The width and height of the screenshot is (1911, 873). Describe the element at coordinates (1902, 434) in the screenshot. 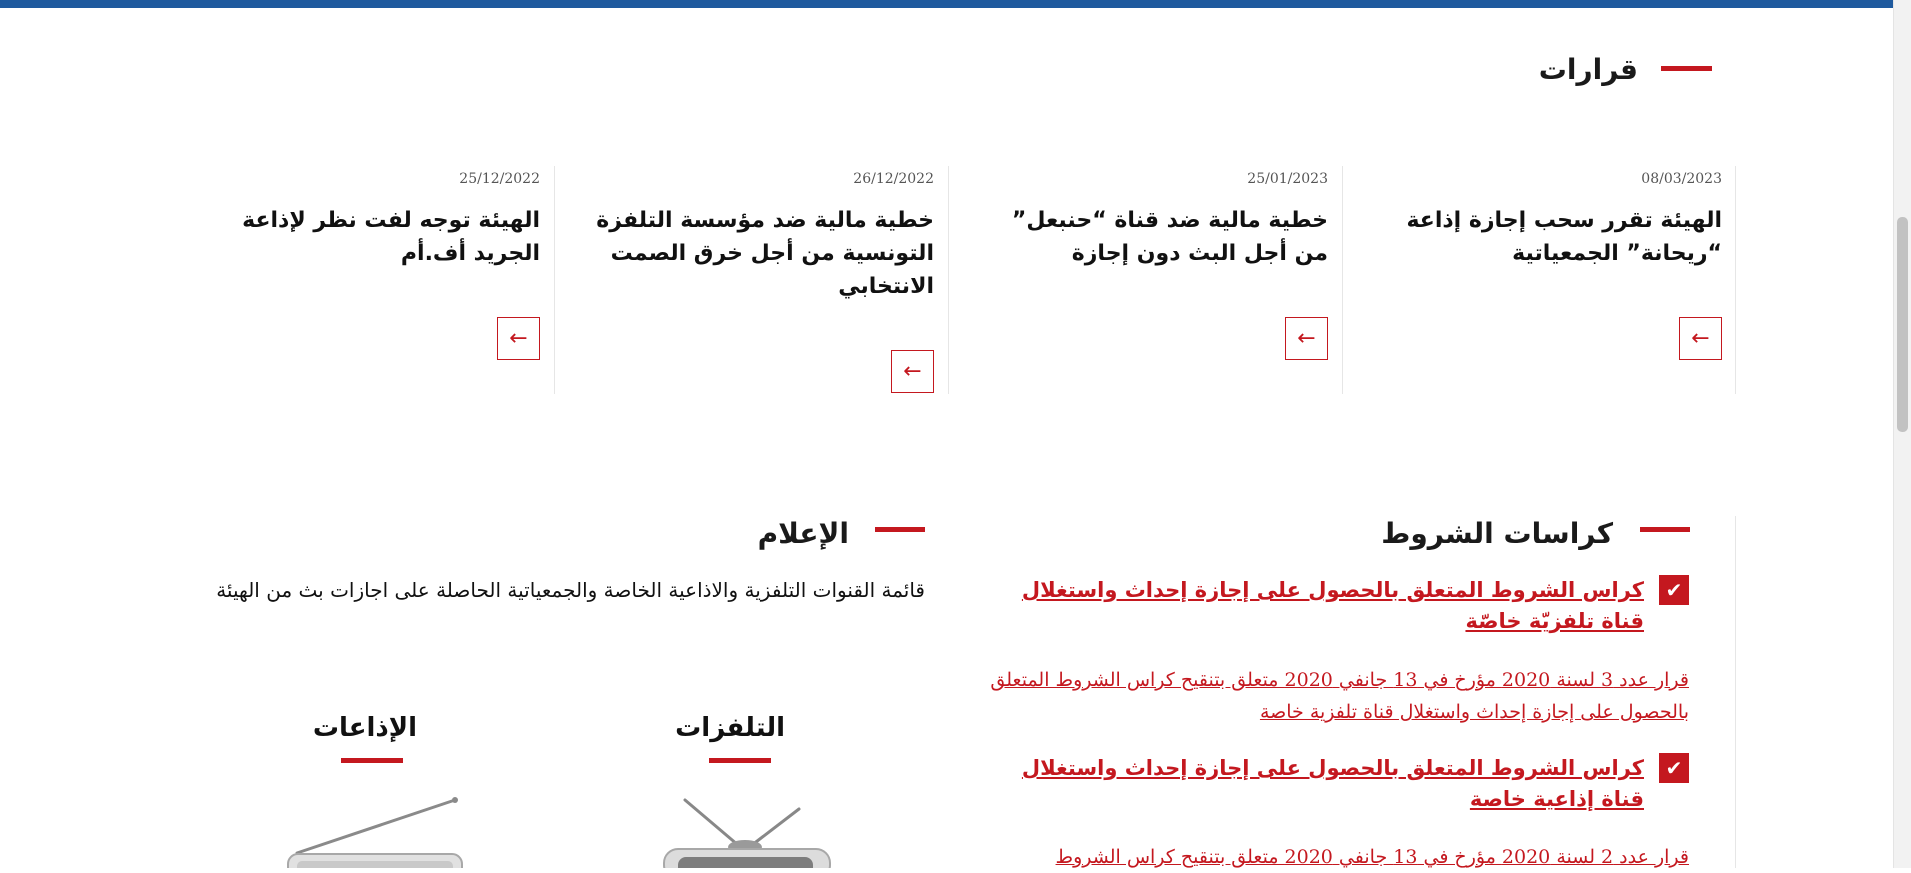

I see `page-scrollbar` at that location.